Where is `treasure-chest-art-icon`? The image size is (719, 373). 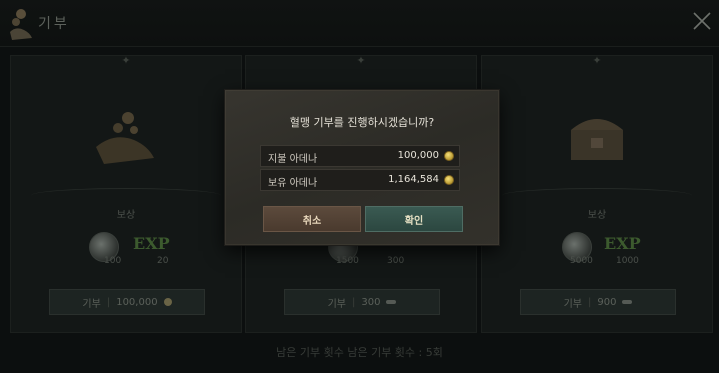
treasure-chest-art-icon is located at coordinates (597, 139).